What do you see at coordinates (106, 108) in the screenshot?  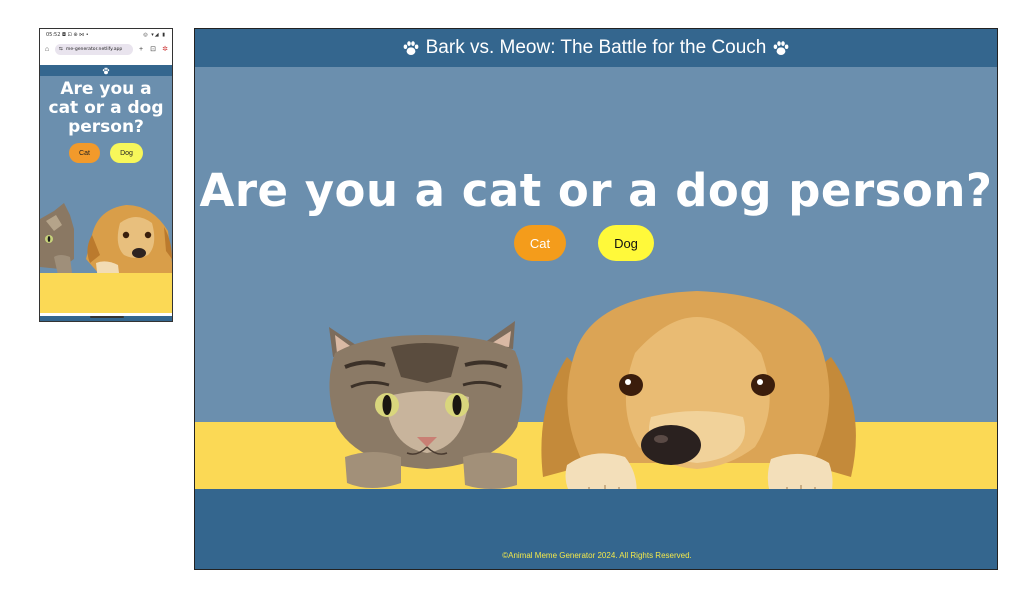 I see `phone-hero-title: Are you a cat or a dog person?` at bounding box center [106, 108].